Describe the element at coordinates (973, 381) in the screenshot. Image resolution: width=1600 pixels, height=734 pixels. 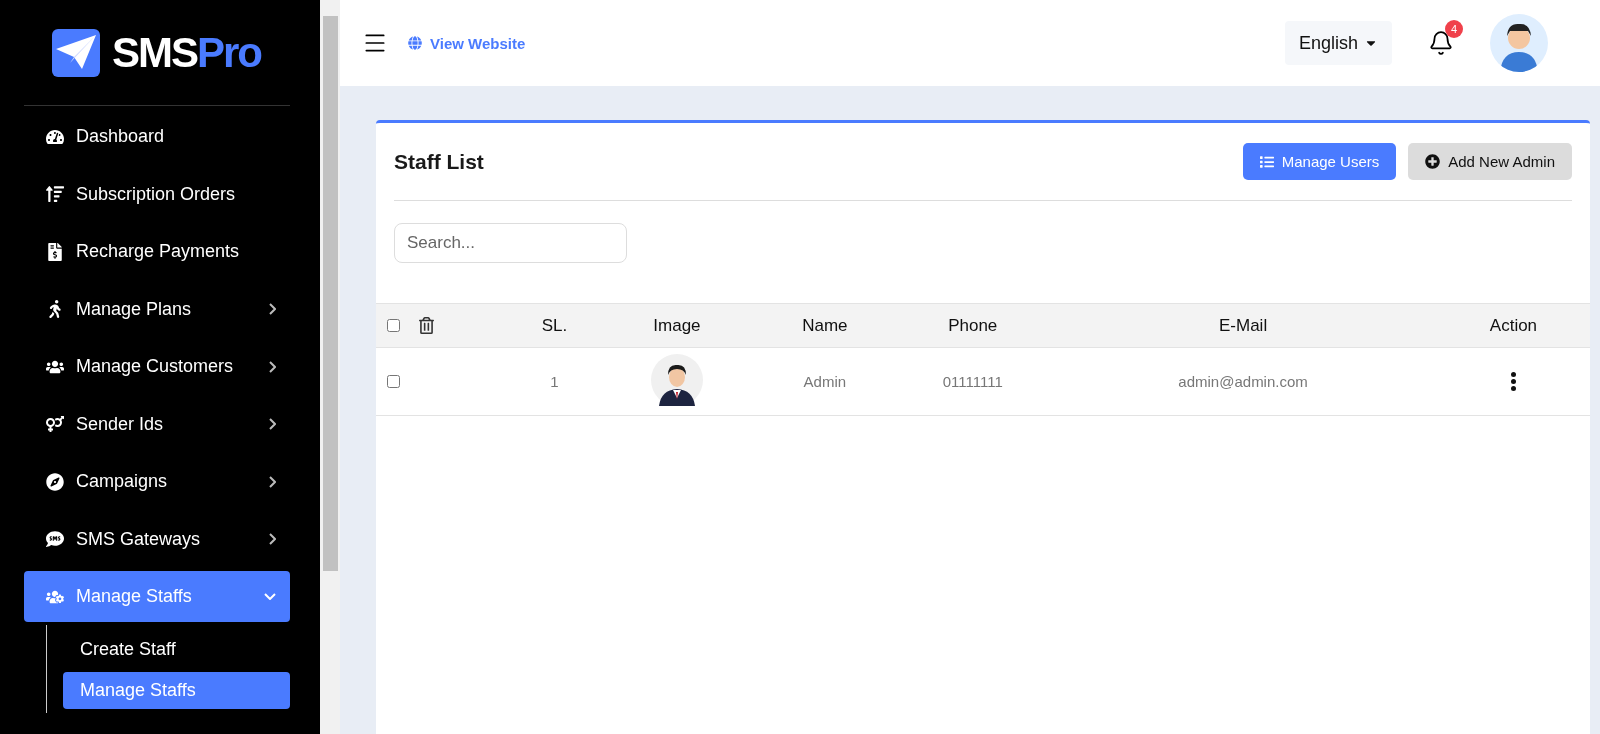
I see `table-cell: 01111111` at that location.